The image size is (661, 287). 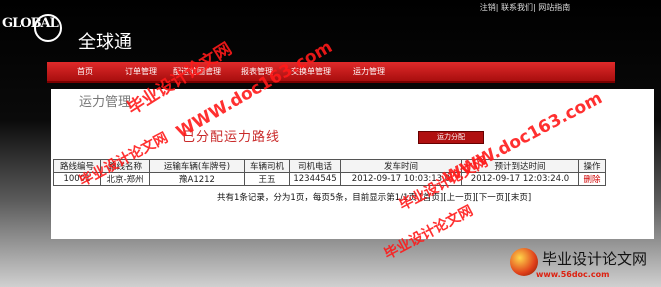 I want to click on cell-driver: 王五, so click(x=267, y=179).